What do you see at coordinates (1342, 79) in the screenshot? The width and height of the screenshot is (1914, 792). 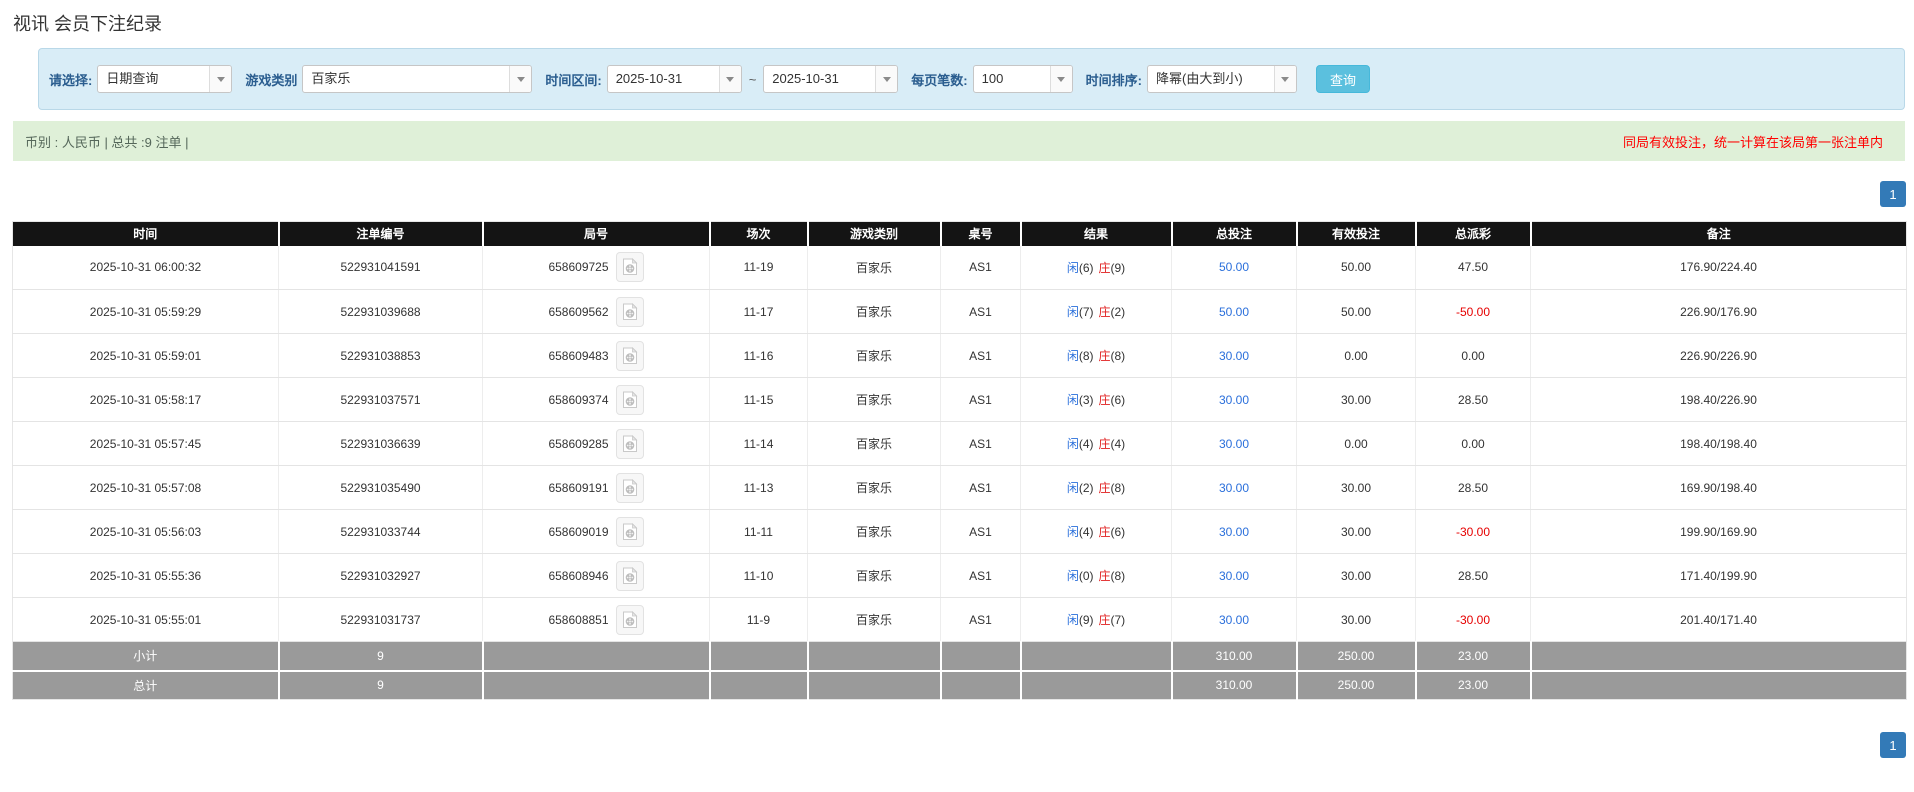 I see `search-button: 查询` at bounding box center [1342, 79].